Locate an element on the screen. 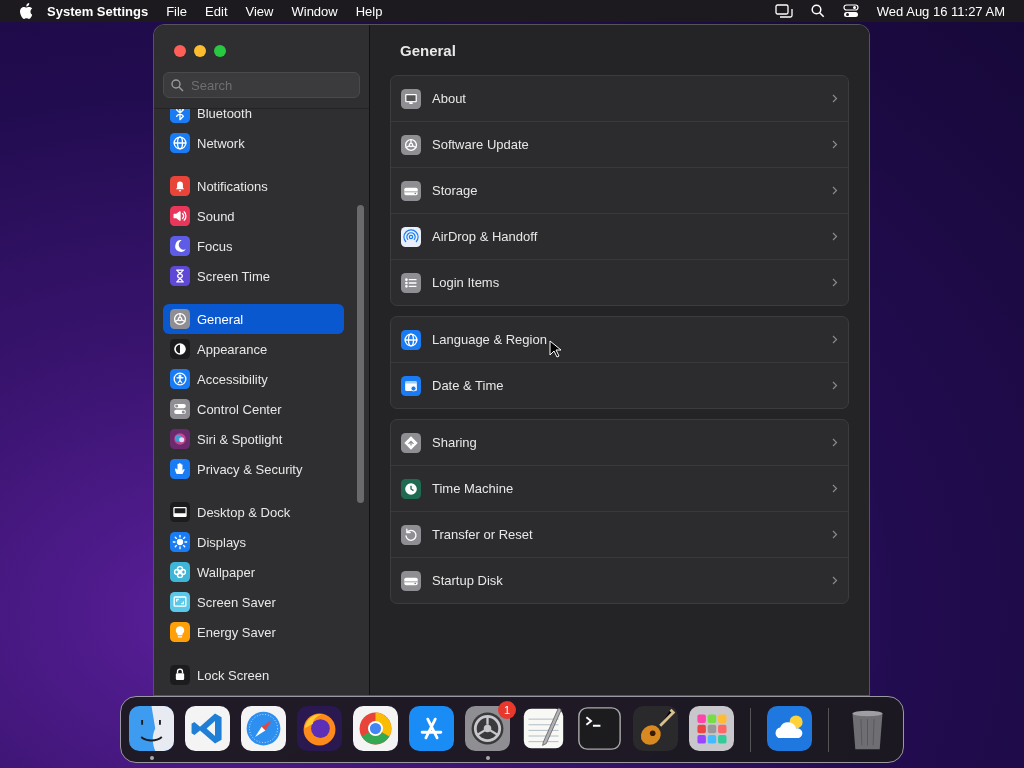  page-title: General is located at coordinates (428, 50).